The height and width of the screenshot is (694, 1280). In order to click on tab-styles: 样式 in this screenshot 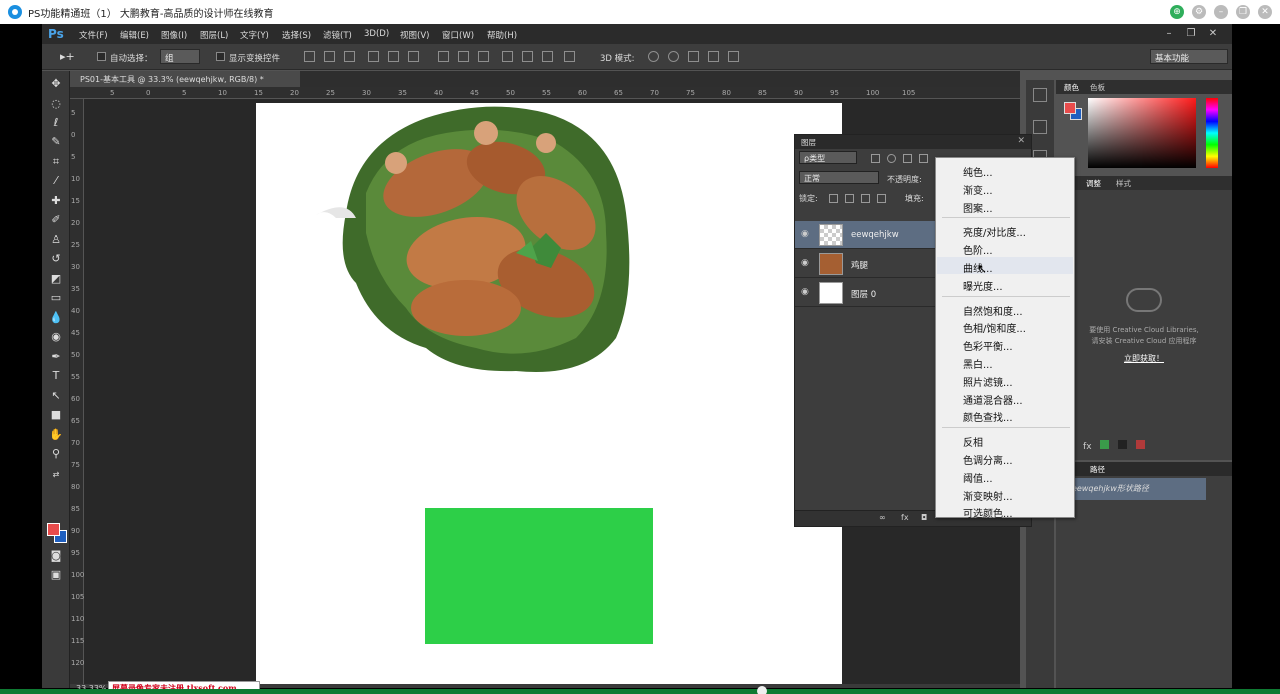, I will do `click(1123, 183)`.